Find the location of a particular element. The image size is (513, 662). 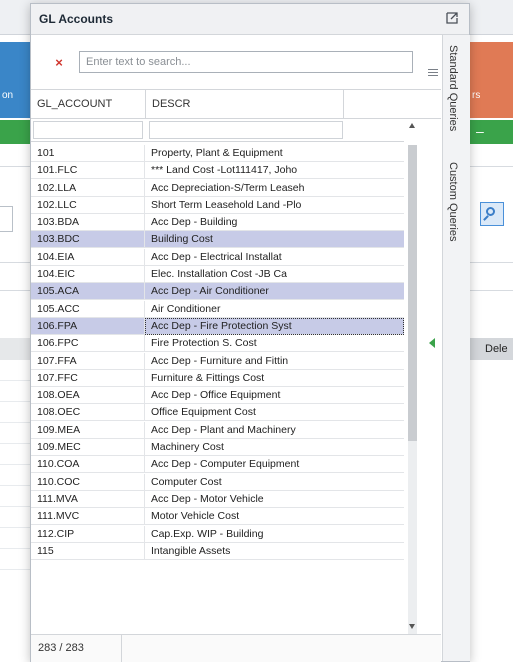

cell-gl-account: 105.ACC is located at coordinates (88, 309).